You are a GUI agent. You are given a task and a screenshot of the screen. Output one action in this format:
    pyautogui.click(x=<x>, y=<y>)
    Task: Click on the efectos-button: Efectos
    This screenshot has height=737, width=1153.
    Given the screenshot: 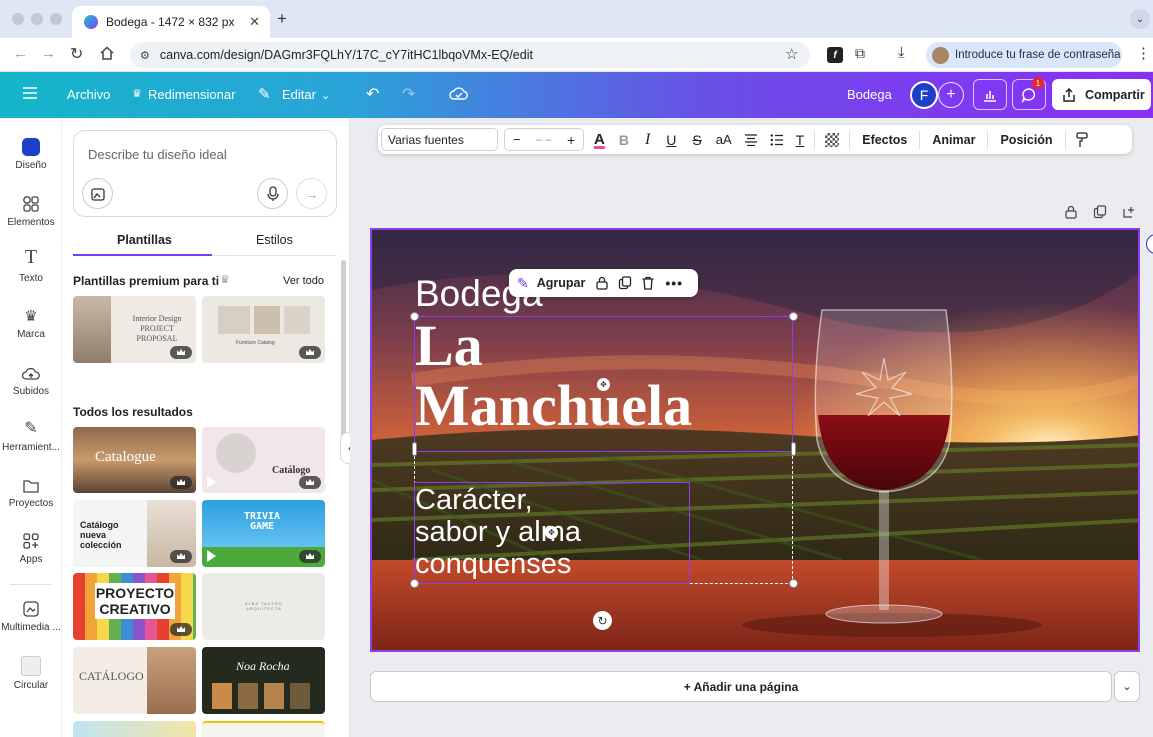 What is the action you would take?
    pyautogui.click(x=884, y=140)
    